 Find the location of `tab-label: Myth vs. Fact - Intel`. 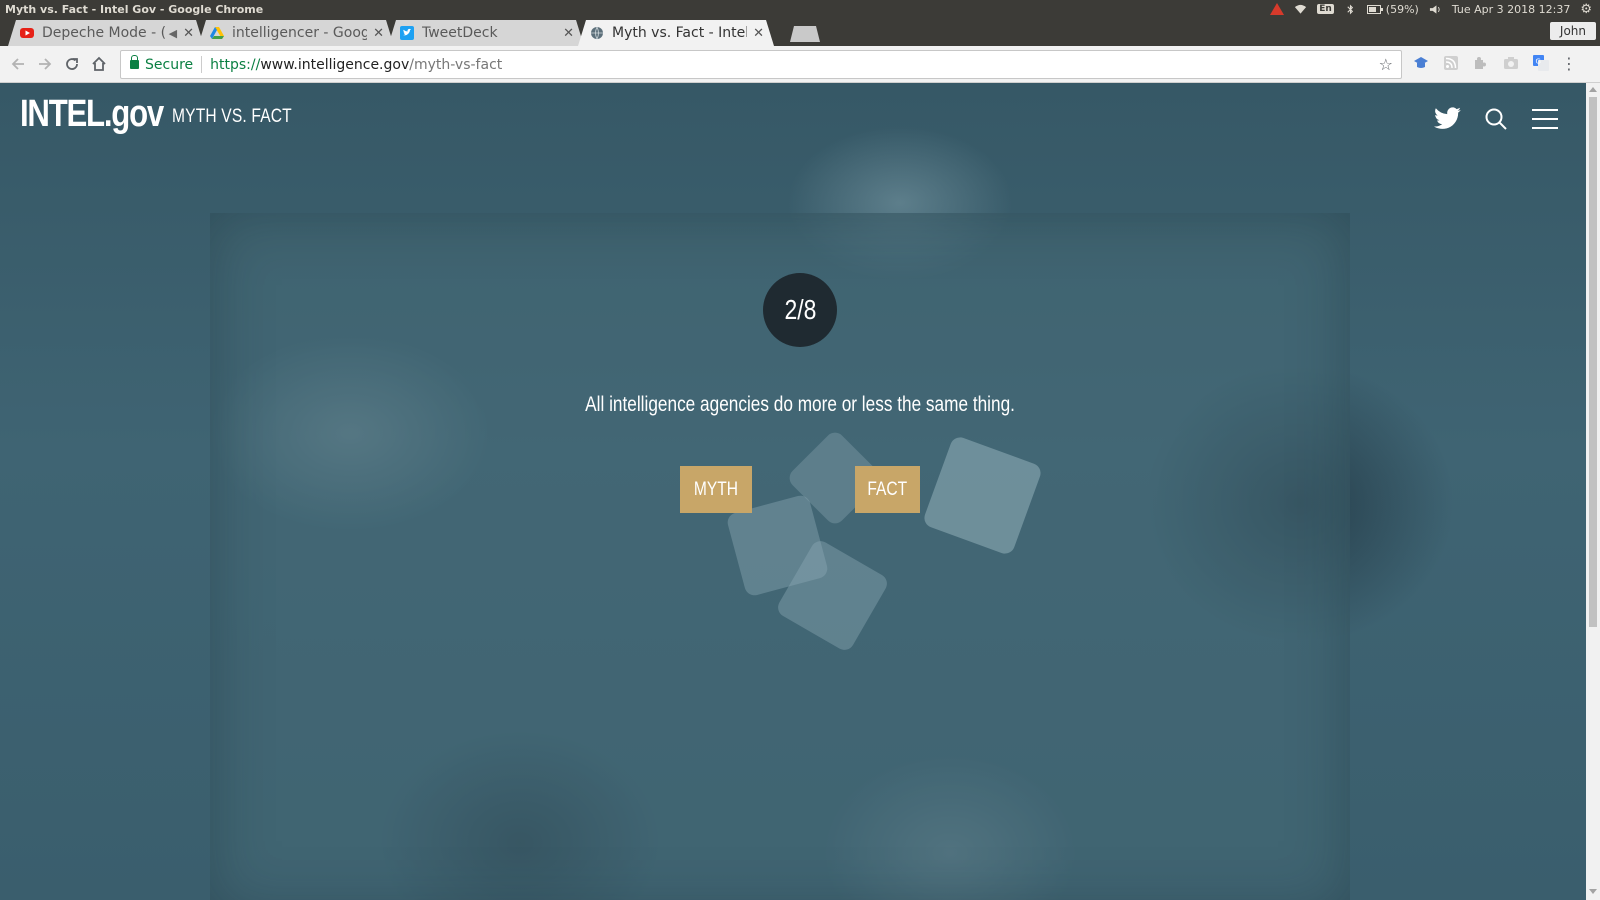

tab-label: Myth vs. Fact - Intel is located at coordinates (680, 33).